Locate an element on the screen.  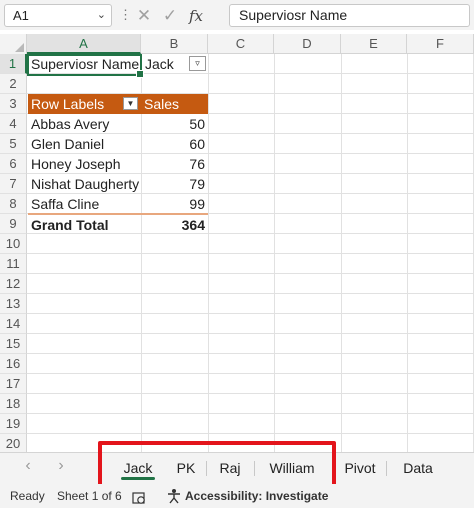
column-header-a: A is located at coordinates (84, 44).